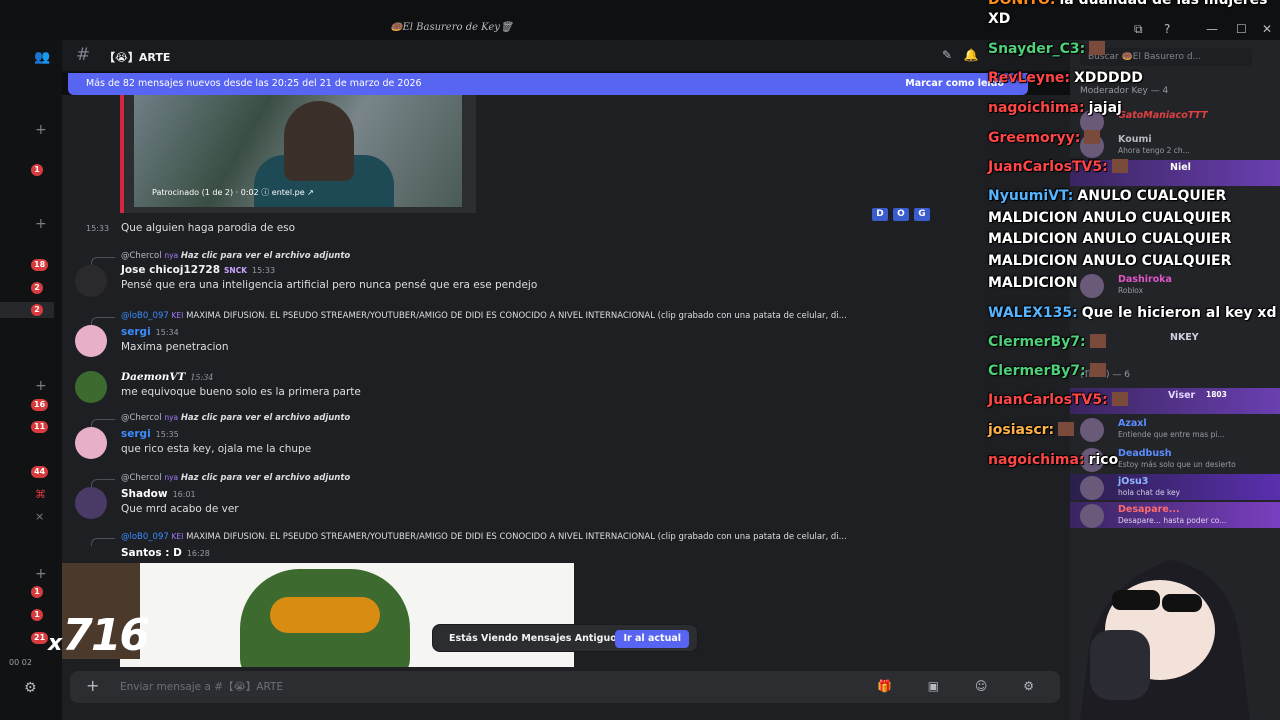 The width and height of the screenshot is (1280, 720). What do you see at coordinates (264, 270) in the screenshot?
I see `message-time: 15:33` at bounding box center [264, 270].